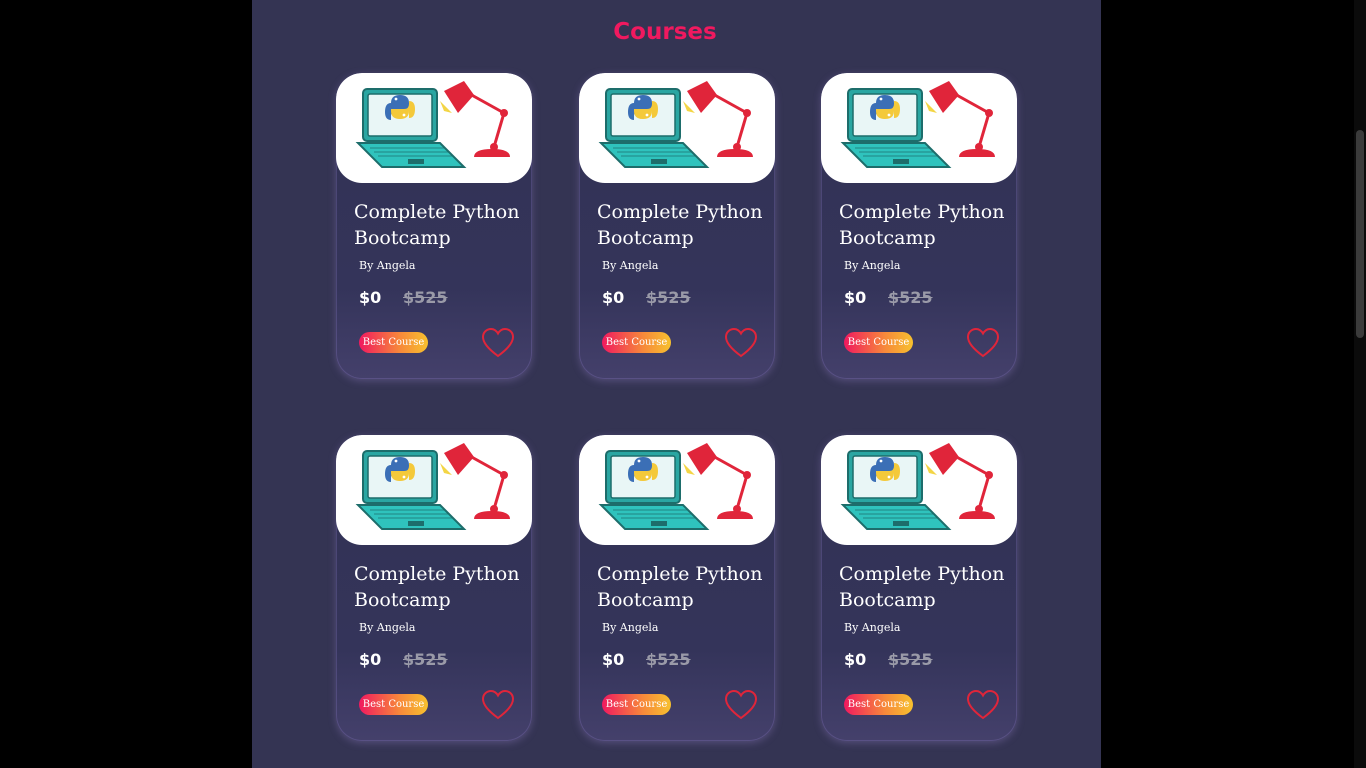 The height and width of the screenshot is (768, 1366). Describe the element at coordinates (1360, 234) in the screenshot. I see `scrollbar-thumb` at that location.